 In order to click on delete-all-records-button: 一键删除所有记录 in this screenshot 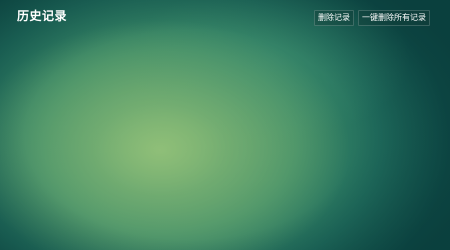, I will do `click(394, 18)`.